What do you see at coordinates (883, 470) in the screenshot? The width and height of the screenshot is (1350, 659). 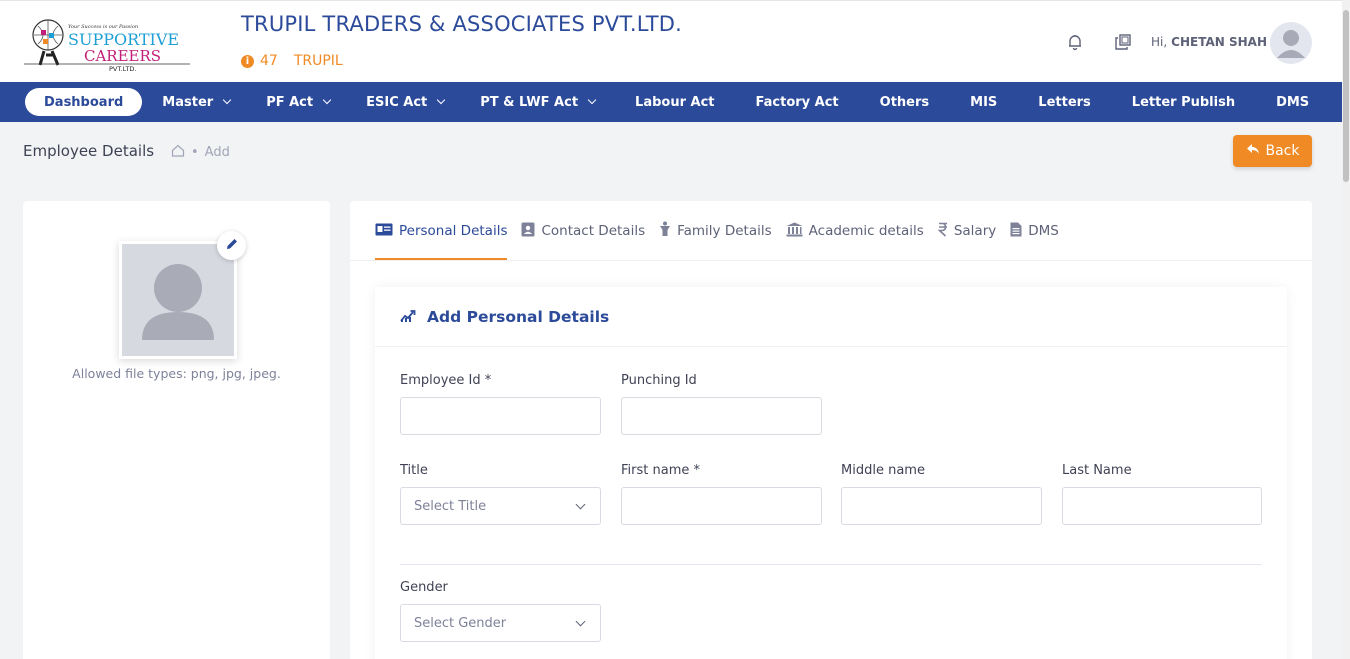 I see `middle-name-label: Middle name` at bounding box center [883, 470].